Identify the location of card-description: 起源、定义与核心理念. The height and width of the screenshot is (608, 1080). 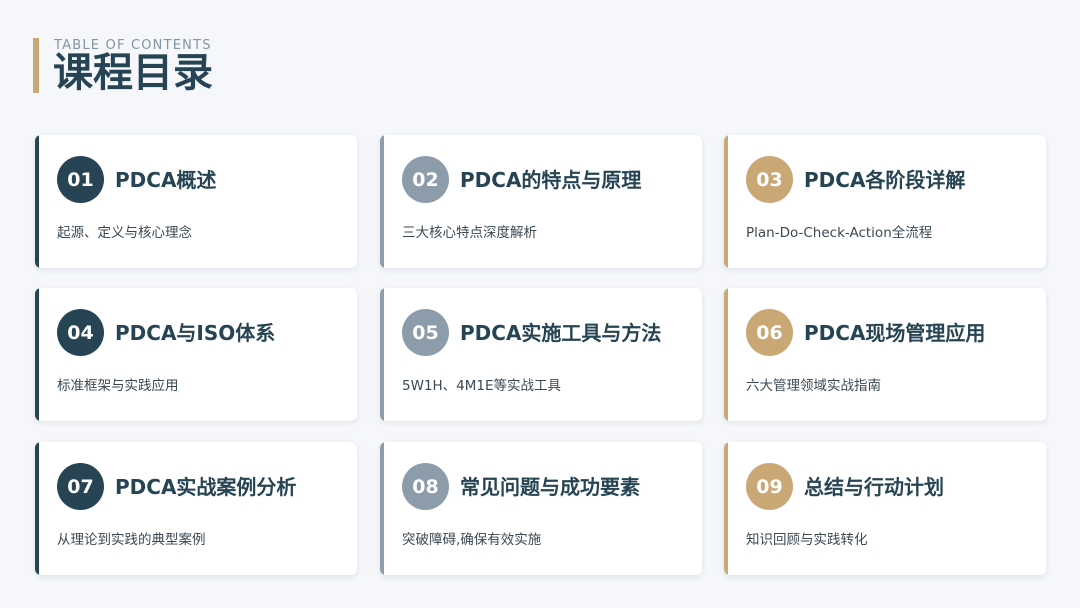
(124, 233).